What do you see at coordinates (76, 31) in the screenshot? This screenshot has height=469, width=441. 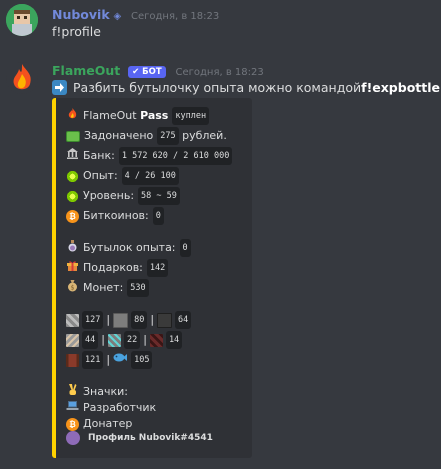 I see `message-text: f!profile` at bounding box center [76, 31].